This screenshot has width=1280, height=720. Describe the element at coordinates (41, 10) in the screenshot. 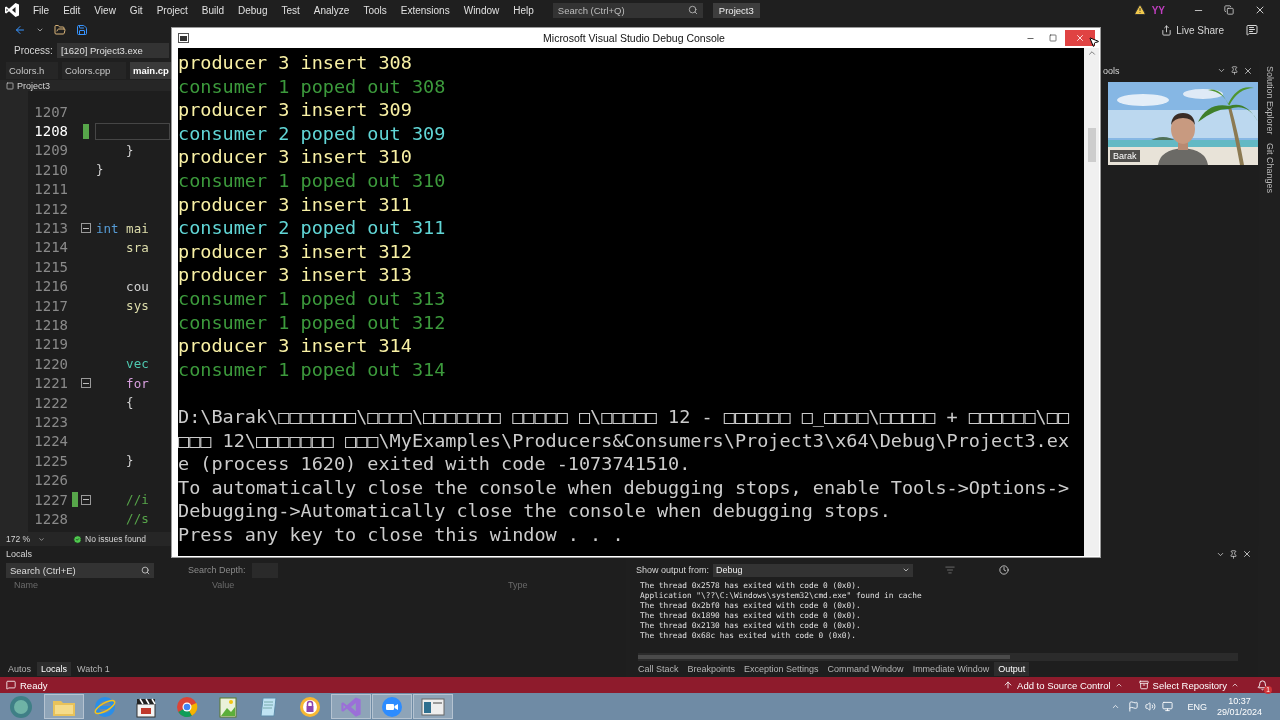

I see `menu-item: File` at that location.